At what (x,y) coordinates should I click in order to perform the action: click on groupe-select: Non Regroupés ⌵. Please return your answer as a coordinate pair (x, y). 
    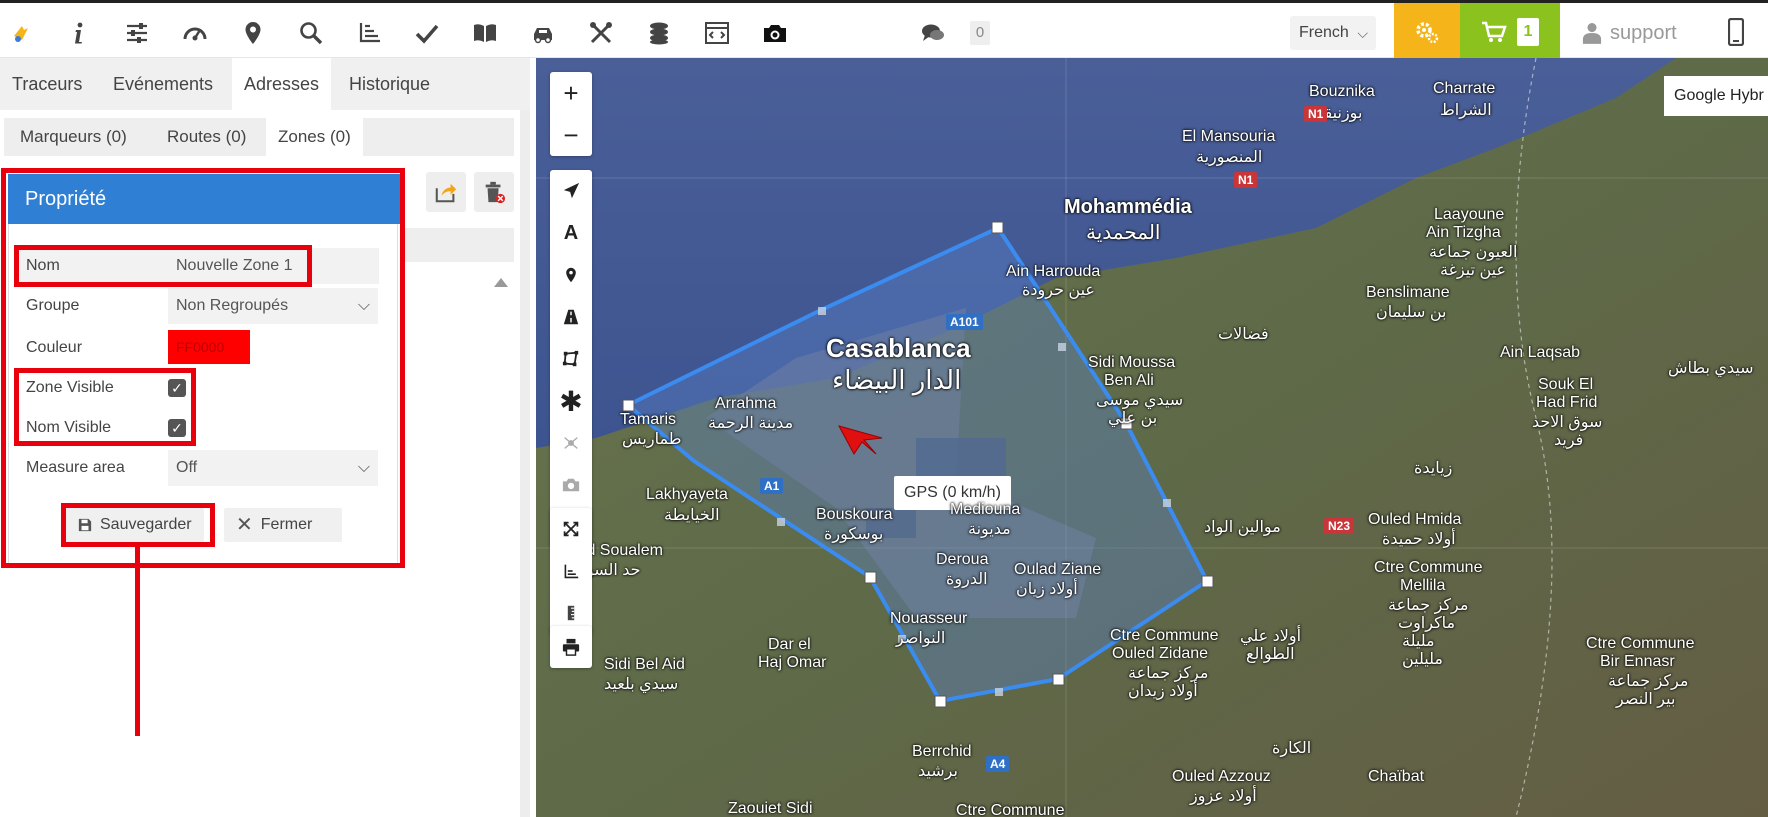
    Looking at the image, I should click on (273, 306).